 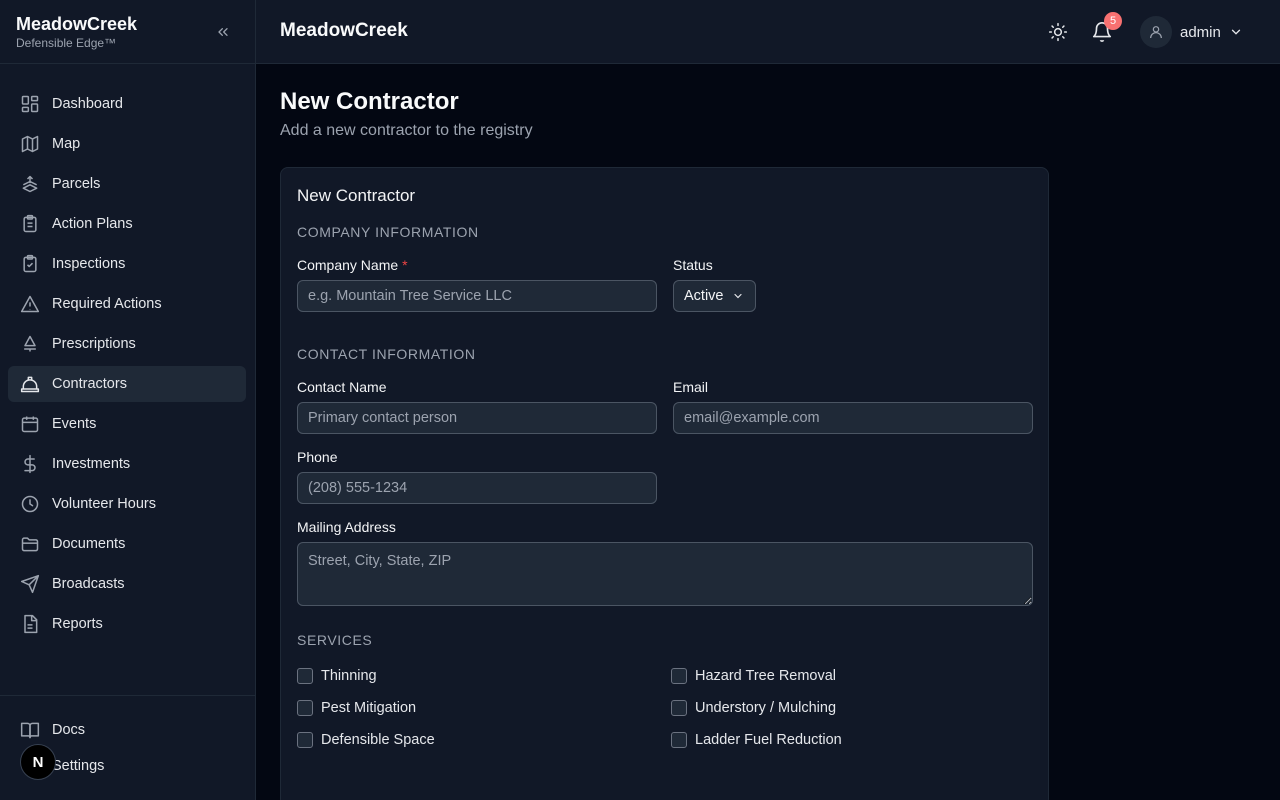 What do you see at coordinates (127, 544) in the screenshot?
I see `sidebar-item-documents: Documents` at bounding box center [127, 544].